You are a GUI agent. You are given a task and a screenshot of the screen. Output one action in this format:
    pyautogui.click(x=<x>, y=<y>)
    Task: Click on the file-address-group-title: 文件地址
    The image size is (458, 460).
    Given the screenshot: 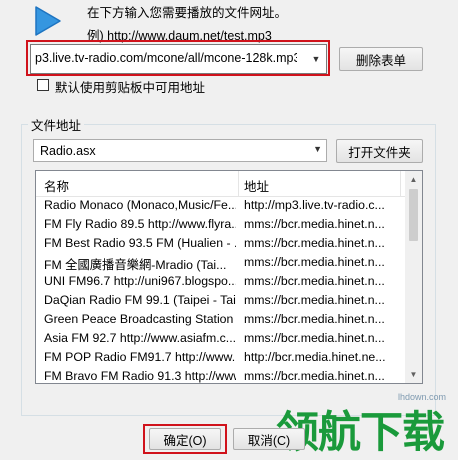 What is the action you would take?
    pyautogui.click(x=56, y=124)
    